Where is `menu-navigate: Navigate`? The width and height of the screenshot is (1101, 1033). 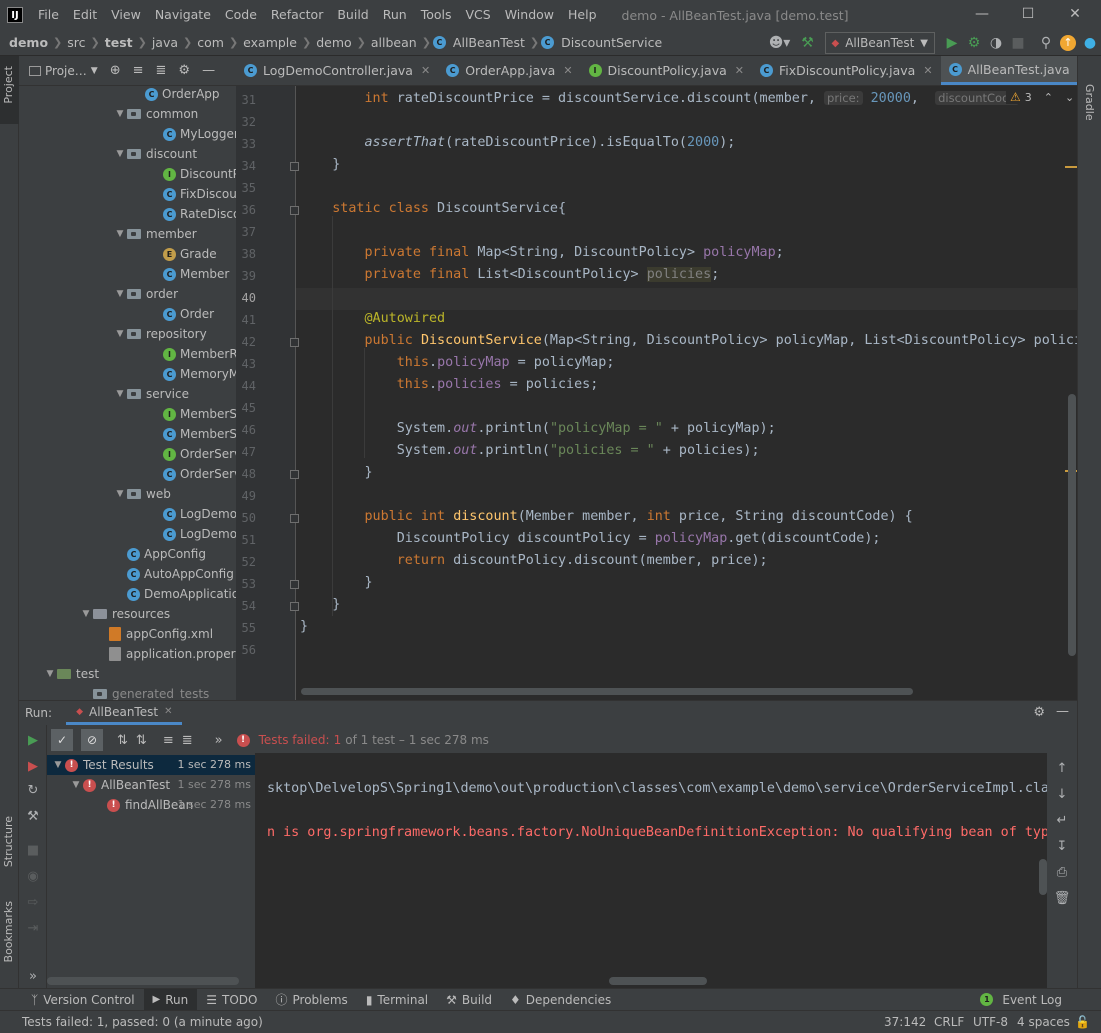
menu-navigate: Navigate is located at coordinates (183, 15).